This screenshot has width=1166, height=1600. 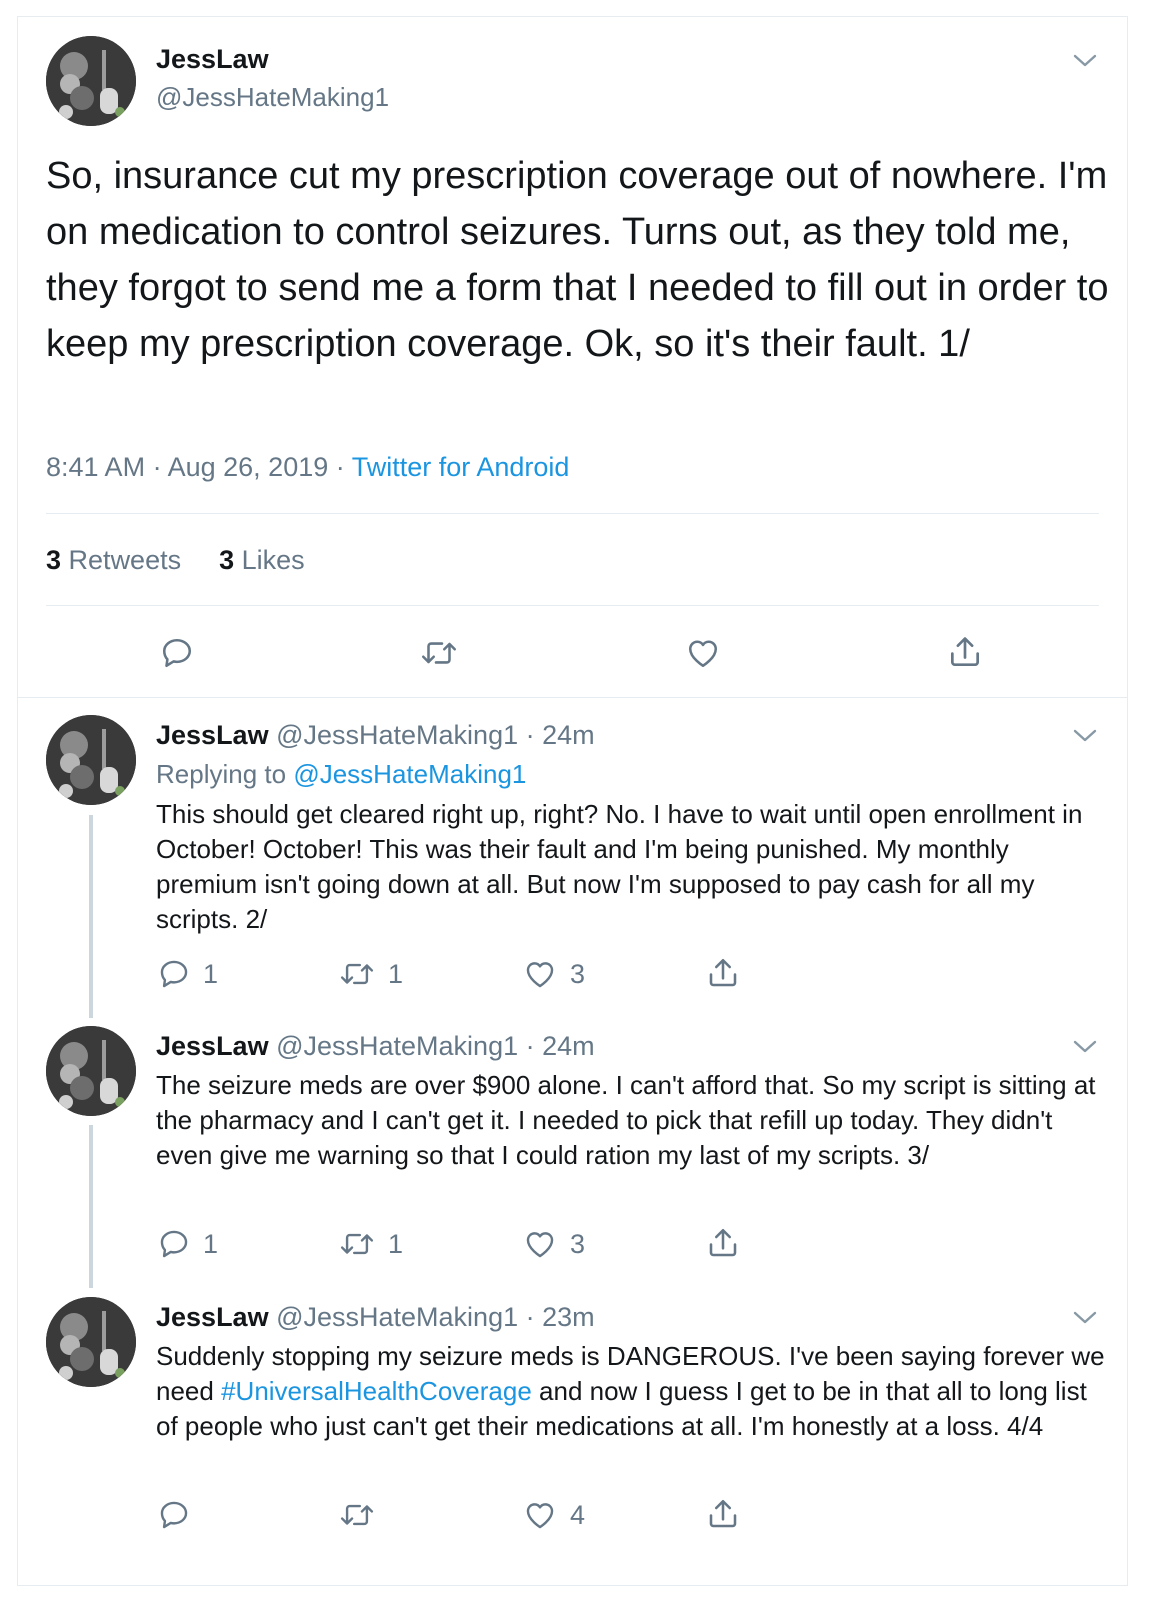 What do you see at coordinates (461, 467) in the screenshot?
I see `tweet-source-link: Twitter for Android` at bounding box center [461, 467].